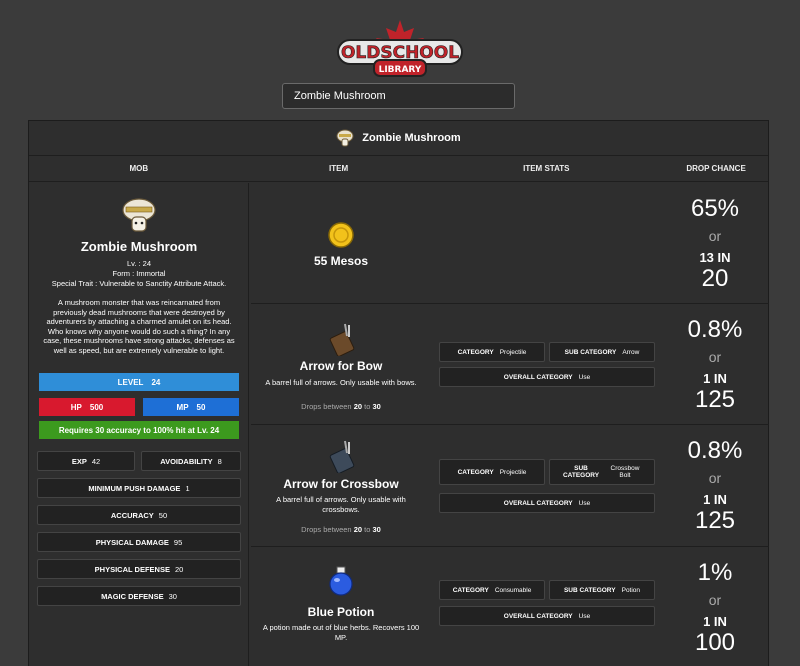  I want to click on drop-chance-num: 100, so click(715, 642).